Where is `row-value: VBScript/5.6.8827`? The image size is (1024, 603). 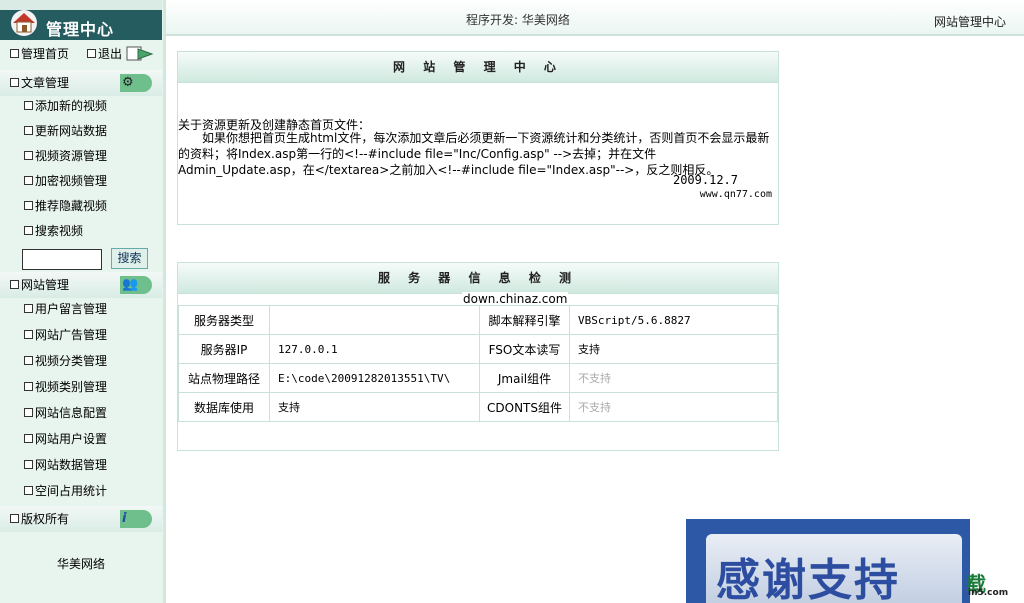
row-value: VBScript/5.6.8827 is located at coordinates (673, 320).